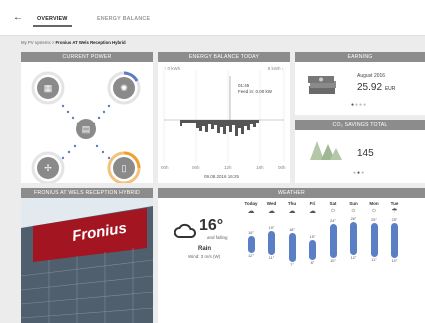 Image resolution: width=425 pixels, height=323 pixels. I want to click on forecast-day-name: Today, so click(251, 203).